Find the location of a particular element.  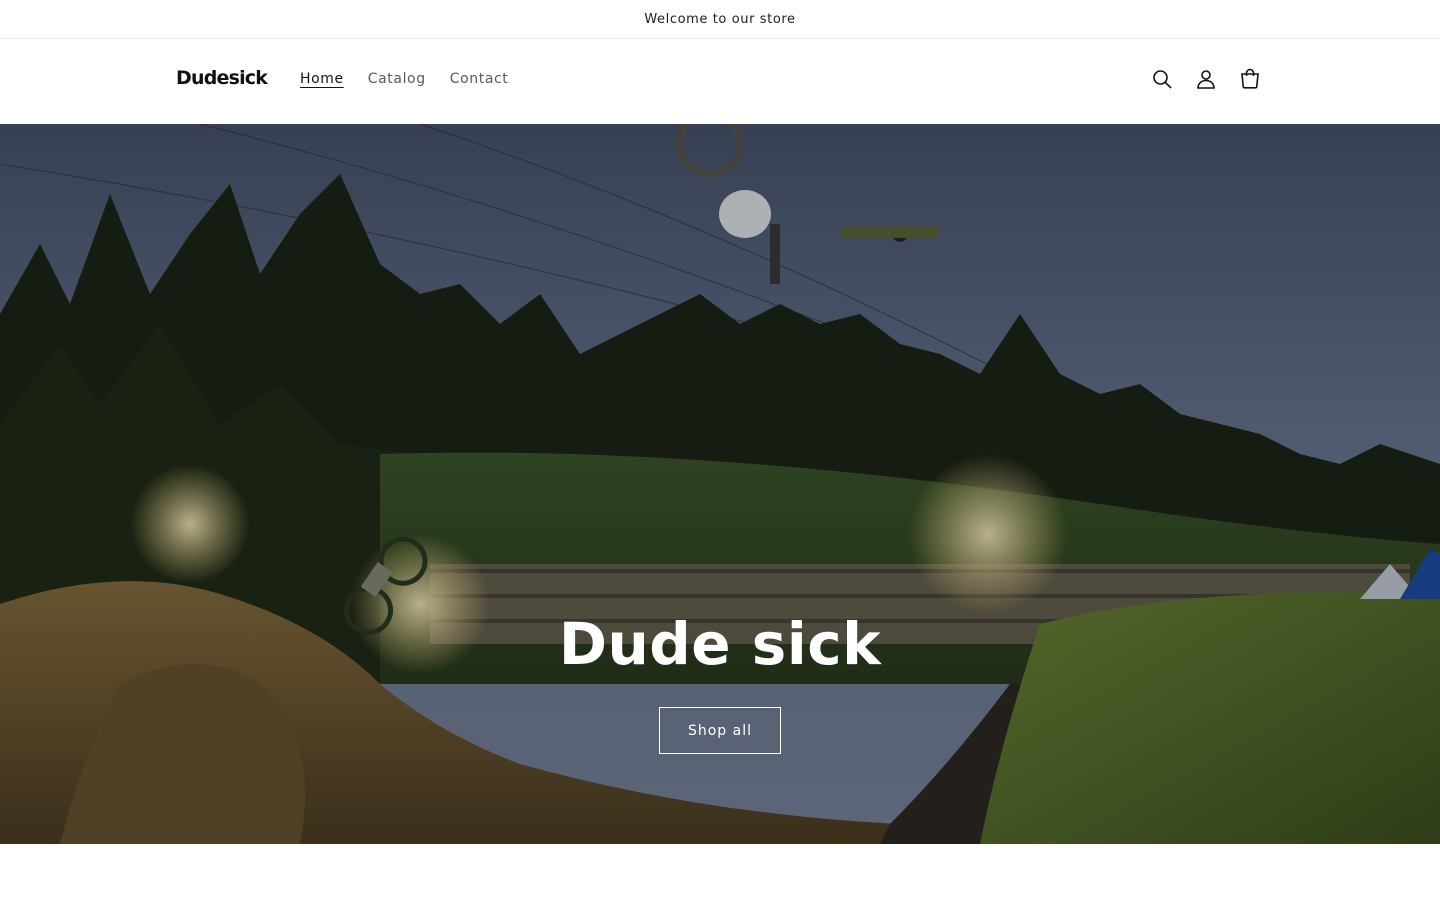

nav-catalog-link: Catalog is located at coordinates (397, 79).